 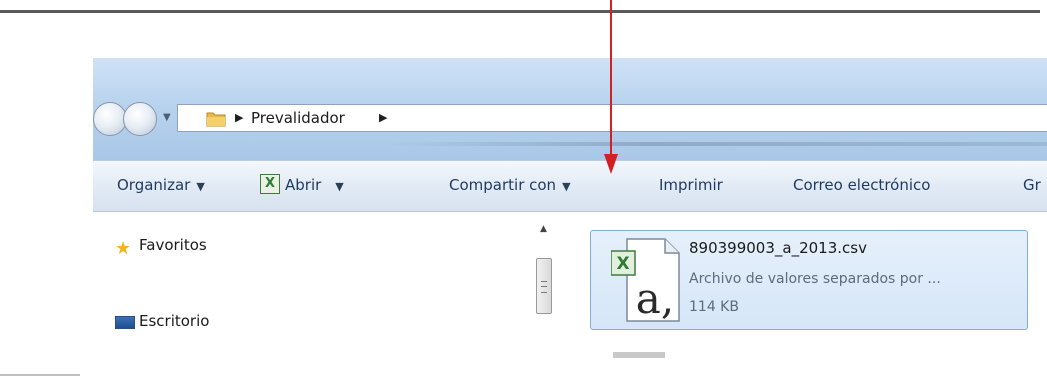 I want to click on excel-icon: X, so click(x=270, y=184).